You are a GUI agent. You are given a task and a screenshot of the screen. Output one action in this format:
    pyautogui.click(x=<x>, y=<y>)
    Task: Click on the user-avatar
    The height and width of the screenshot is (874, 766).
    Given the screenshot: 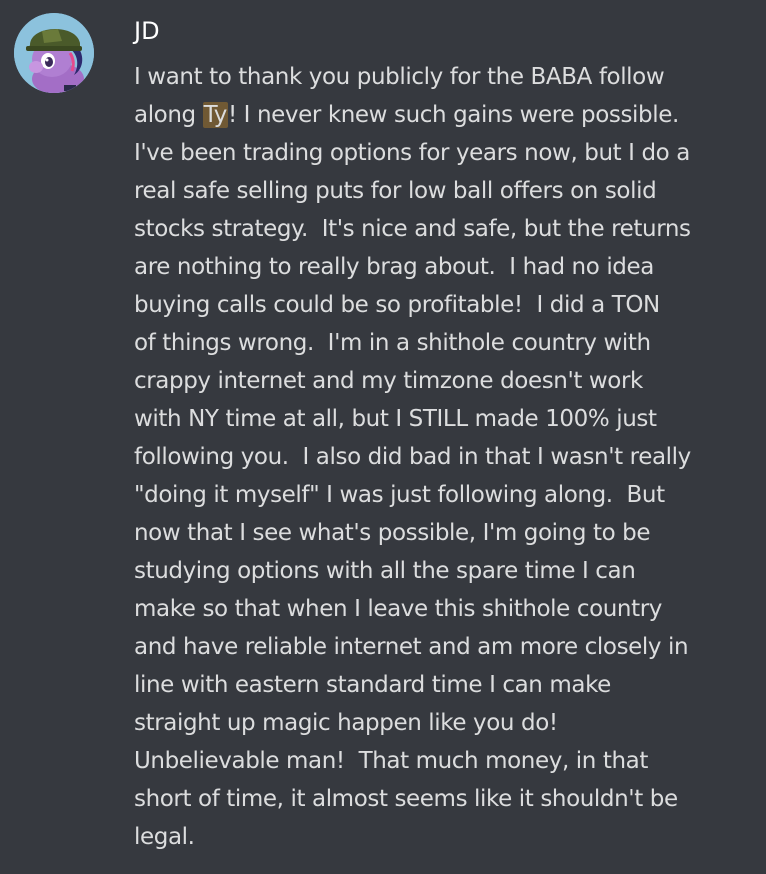 What is the action you would take?
    pyautogui.click(x=54, y=53)
    